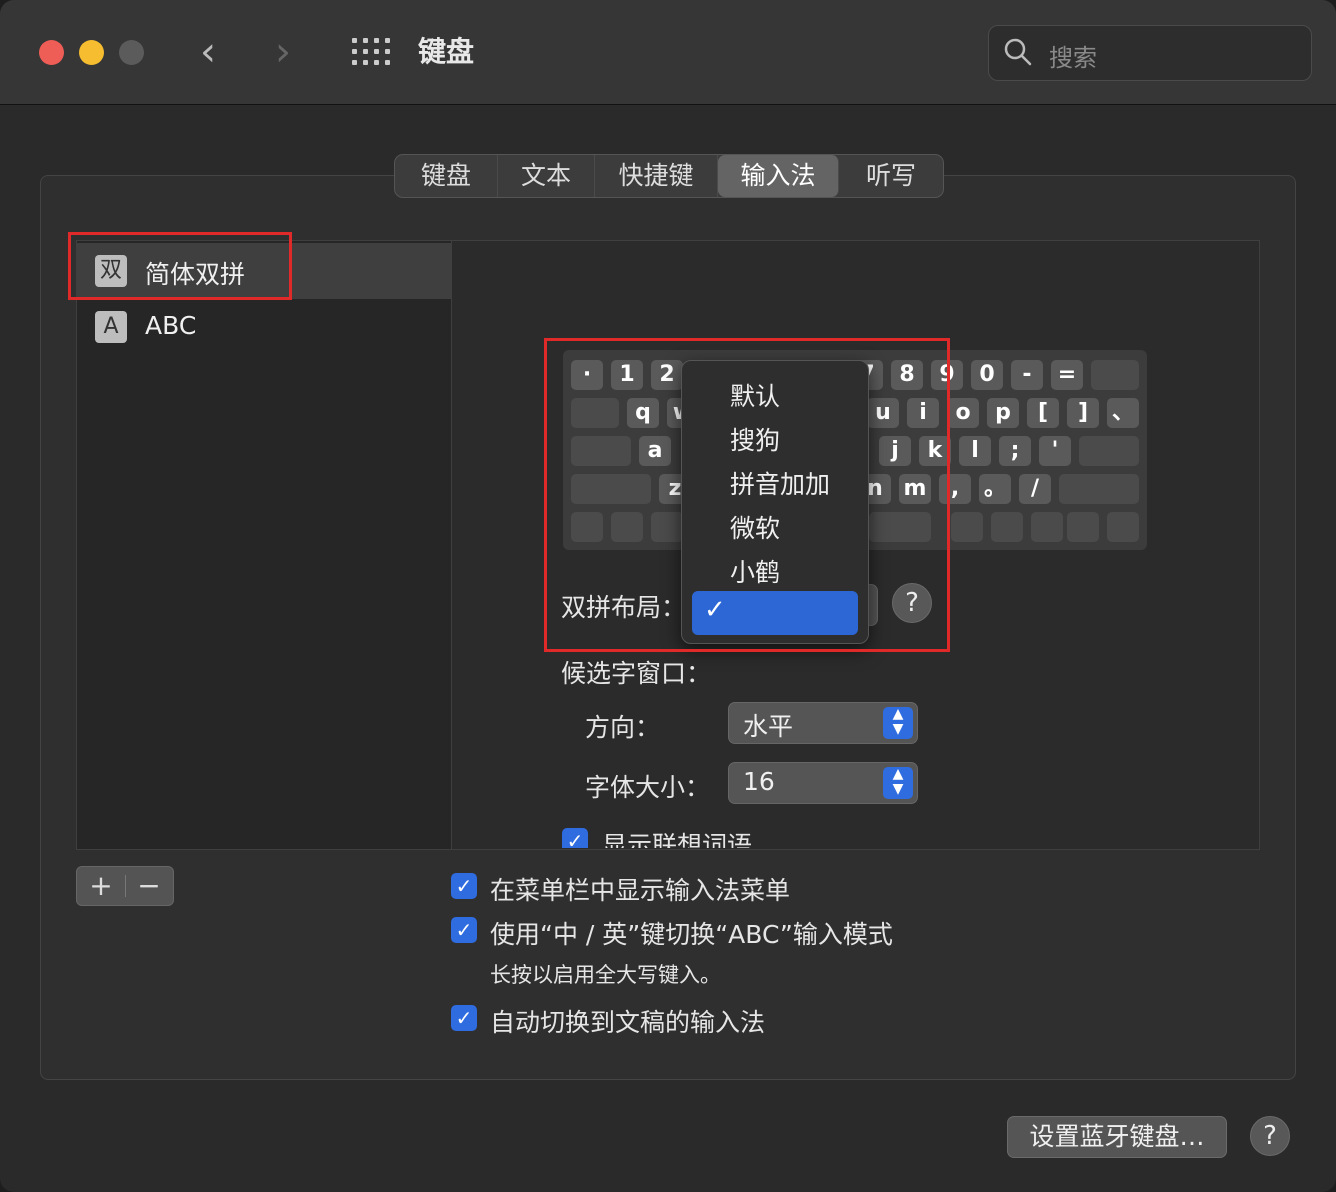 This screenshot has width=1336, height=1192. I want to click on search-placeholder: 搜索, so click(1073, 58).